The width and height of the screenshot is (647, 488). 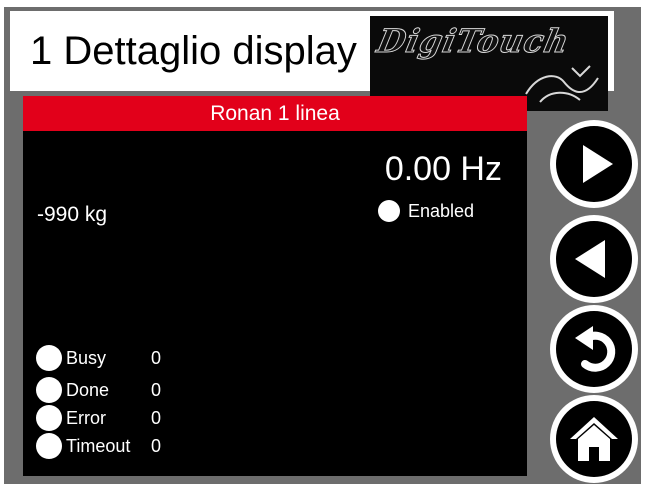 I want to click on back-button, so click(x=594, y=349).